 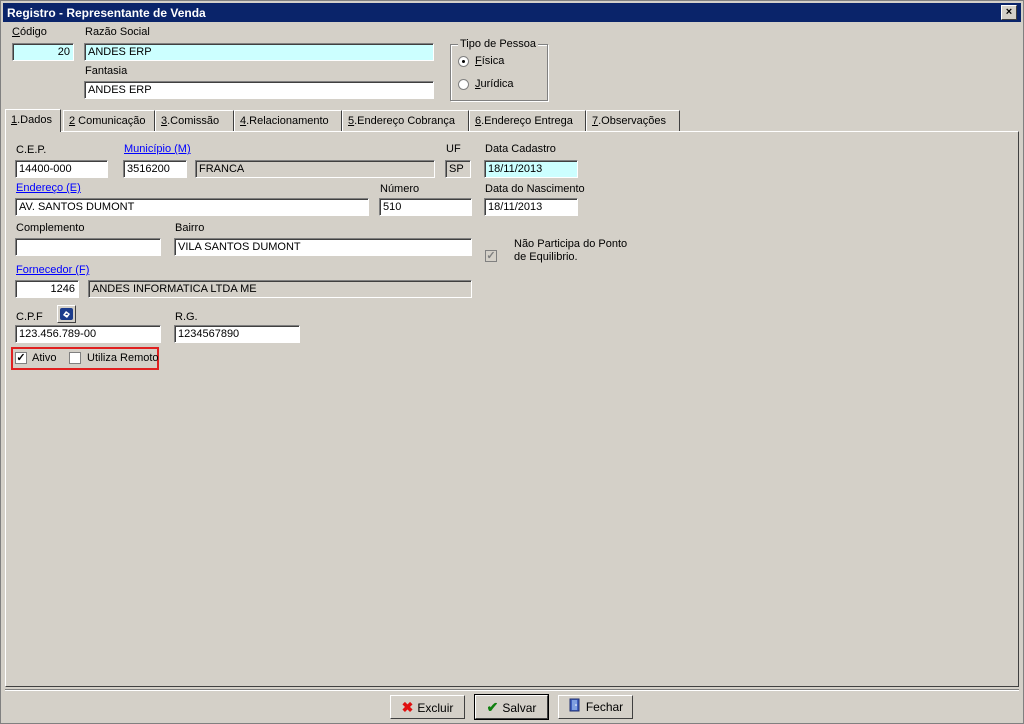 What do you see at coordinates (458, 169) in the screenshot?
I see `uf-field: SP` at bounding box center [458, 169].